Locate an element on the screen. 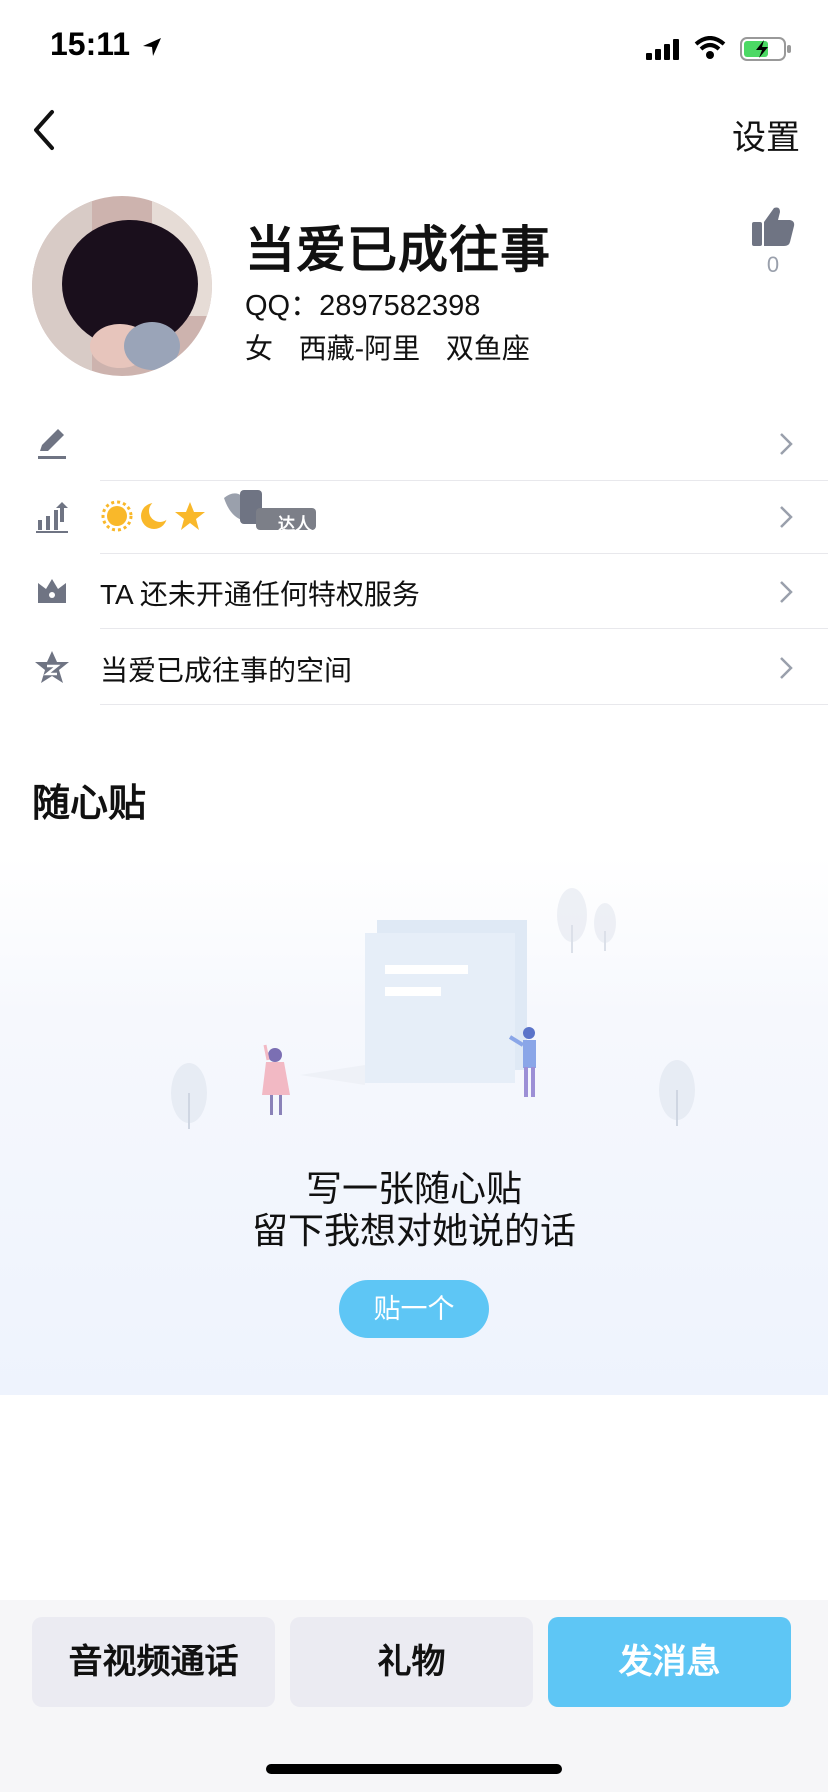 Image resolution: width=828 pixels, height=1792 pixels. level-badges is located at coordinates (153, 516).